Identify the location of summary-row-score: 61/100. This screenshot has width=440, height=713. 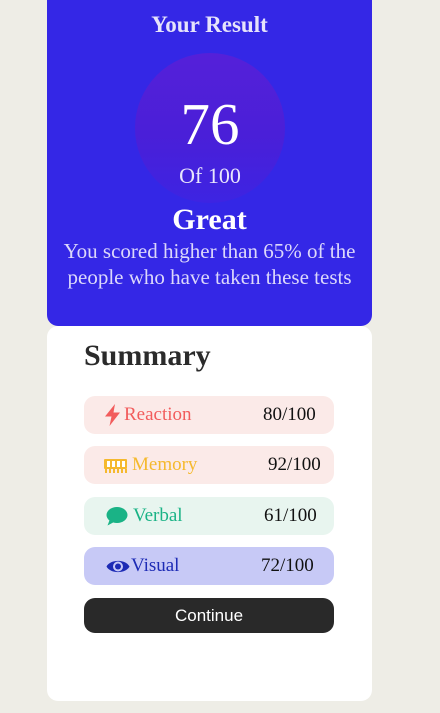
(290, 515).